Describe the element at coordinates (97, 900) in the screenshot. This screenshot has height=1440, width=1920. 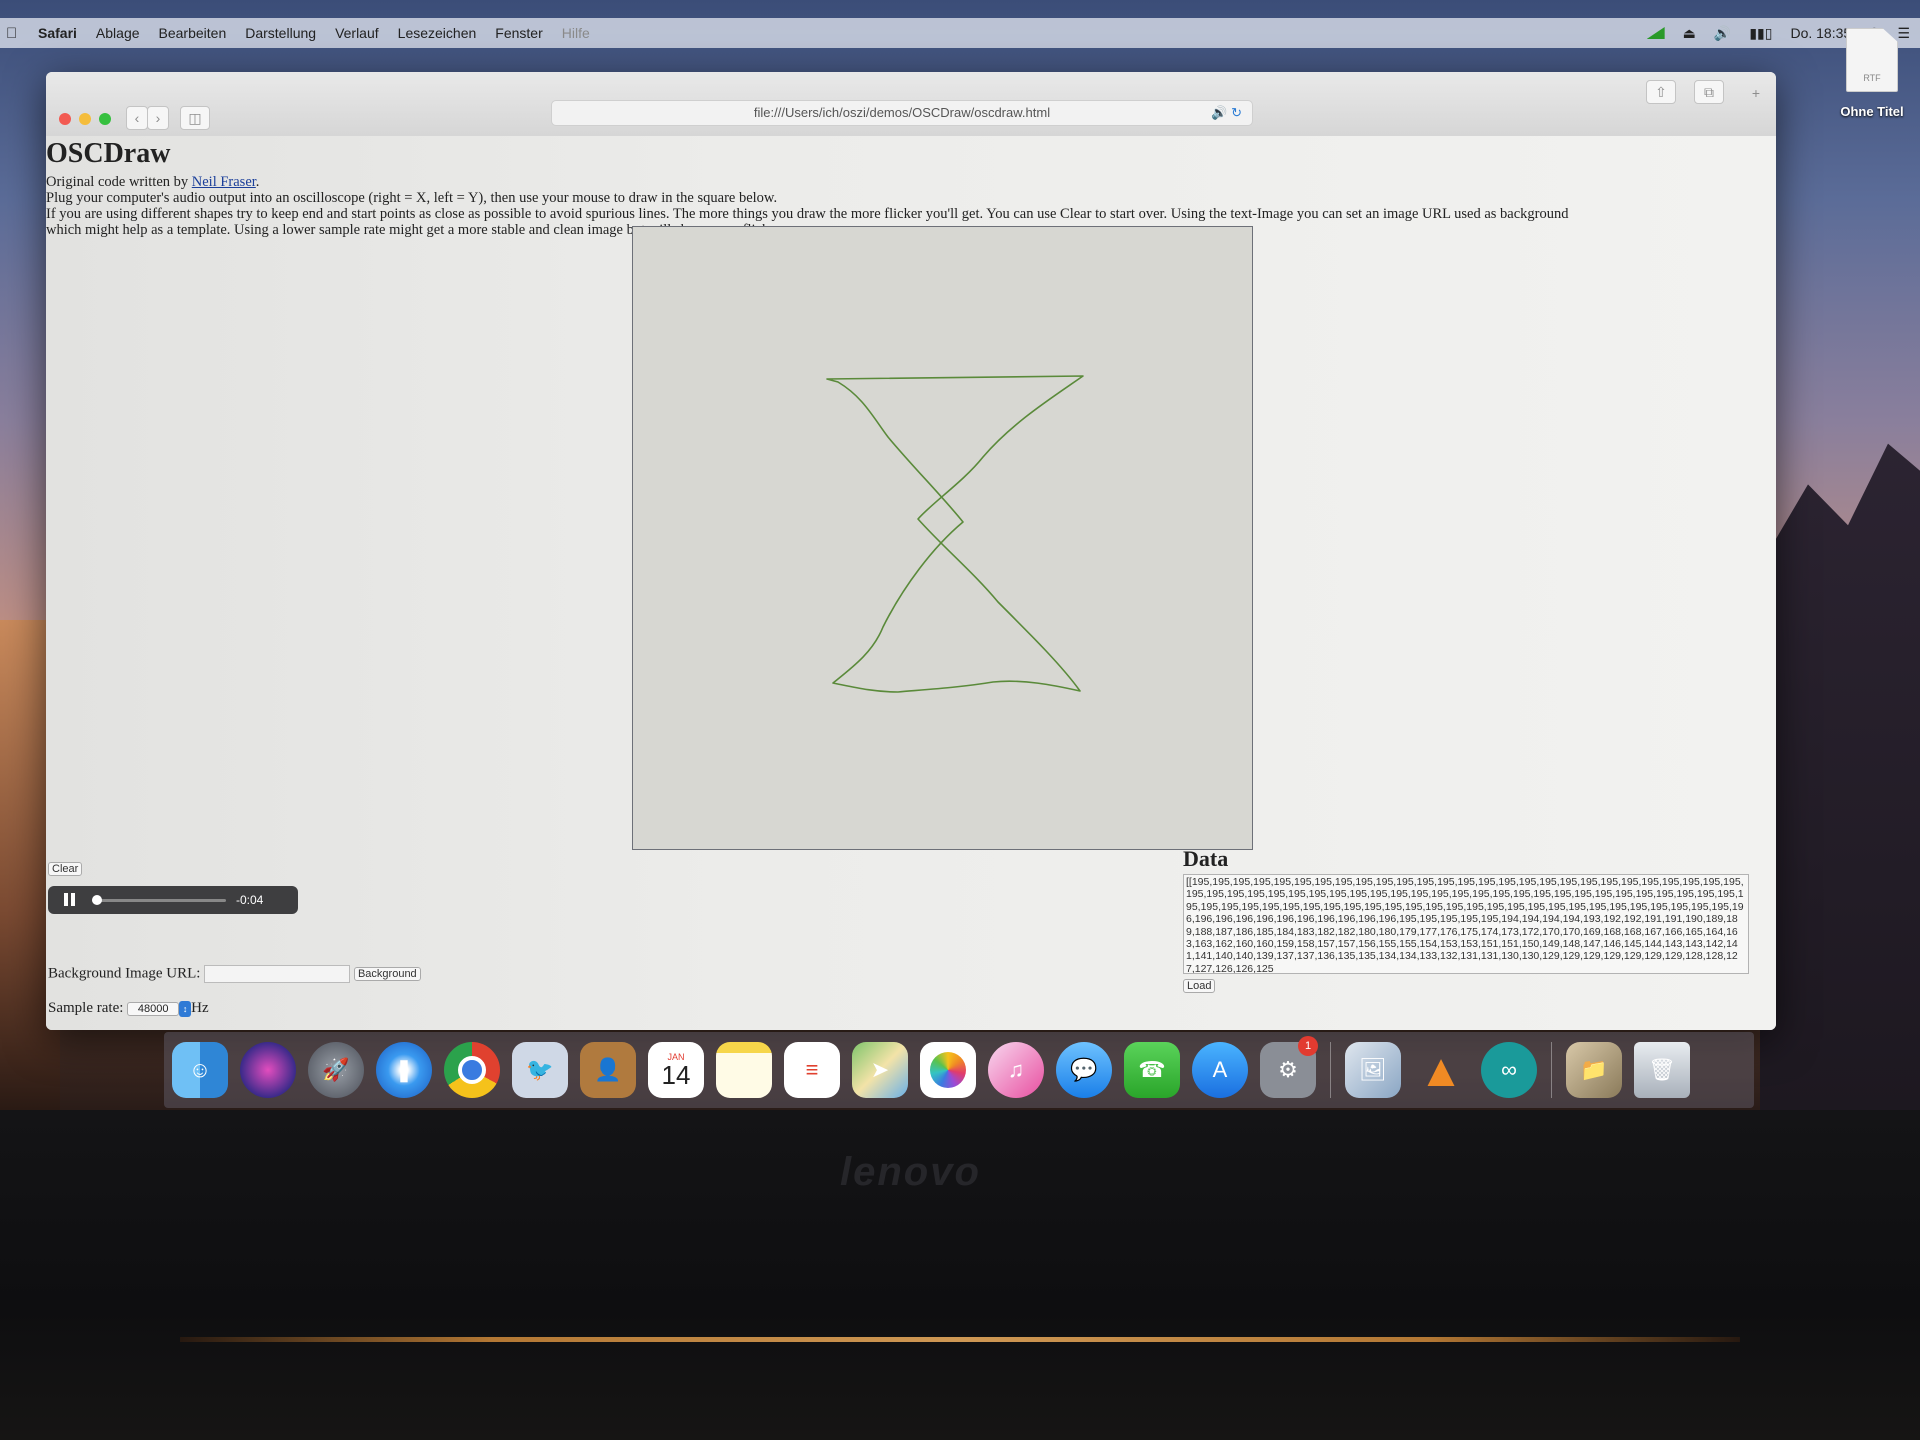
I see `audio-progress-knob` at that location.